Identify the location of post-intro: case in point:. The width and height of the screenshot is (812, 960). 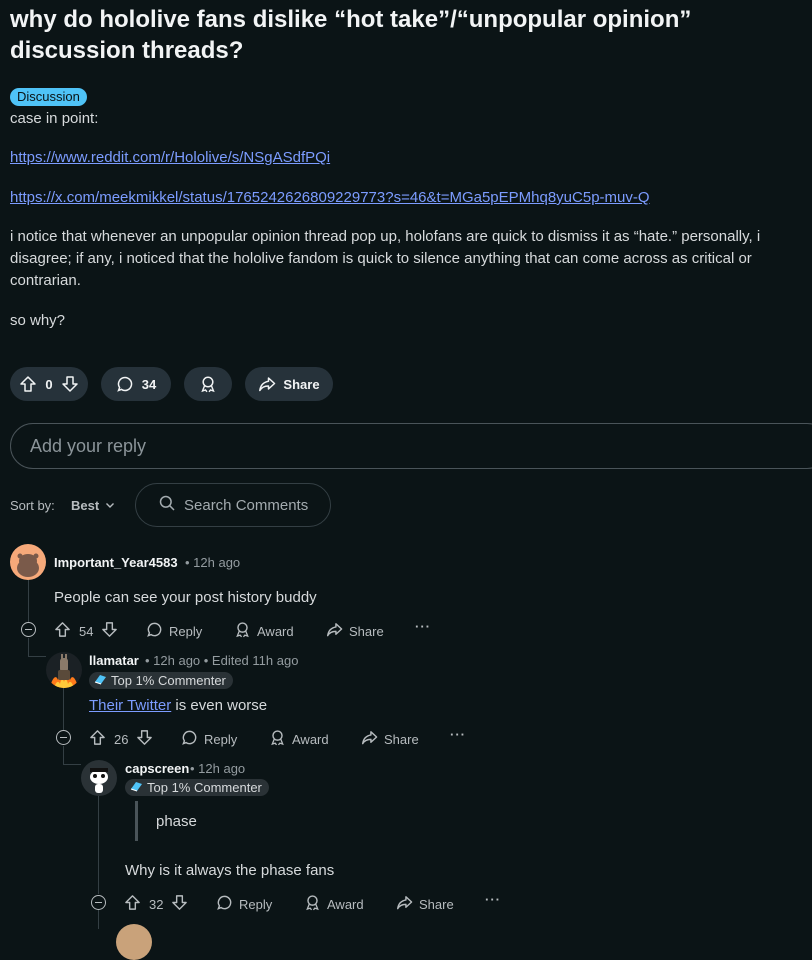
(54, 118).